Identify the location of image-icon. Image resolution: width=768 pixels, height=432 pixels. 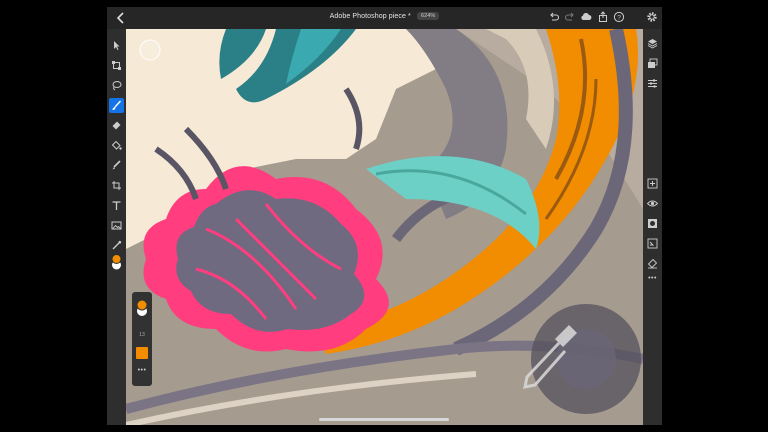
(116, 225).